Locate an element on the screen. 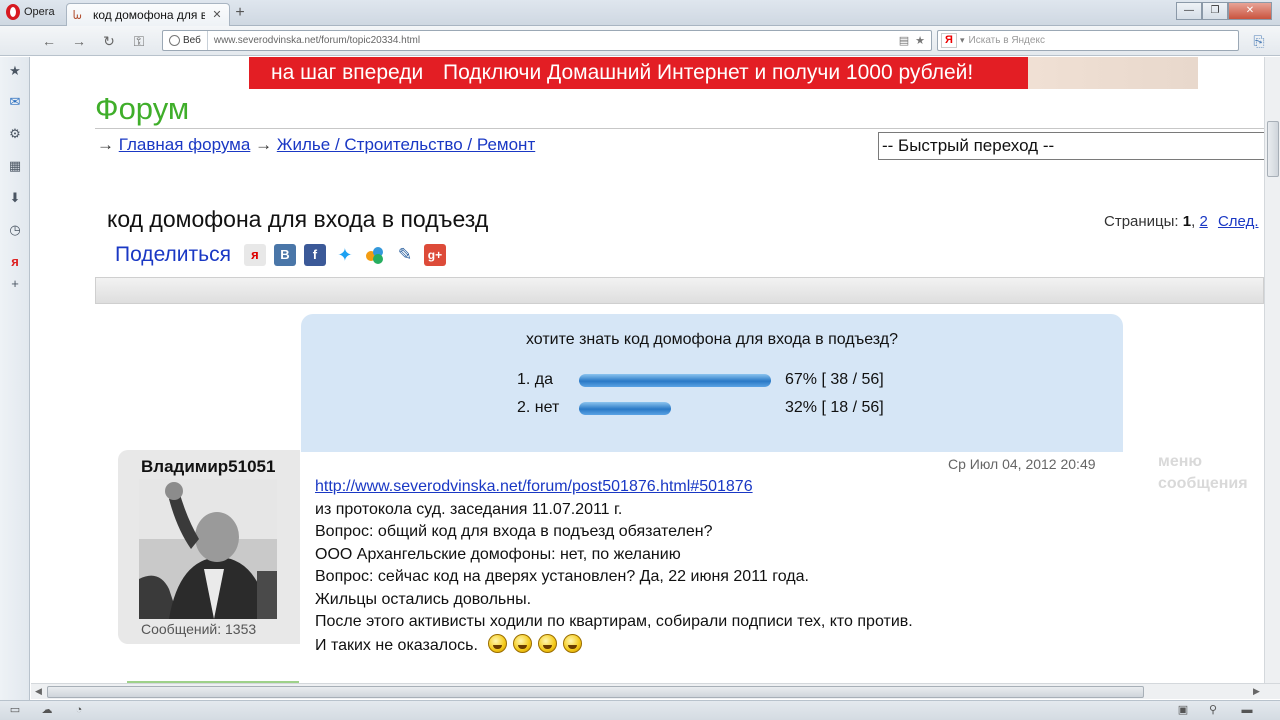  search-placeholder: Искать в Яндекс is located at coordinates (1007, 40).